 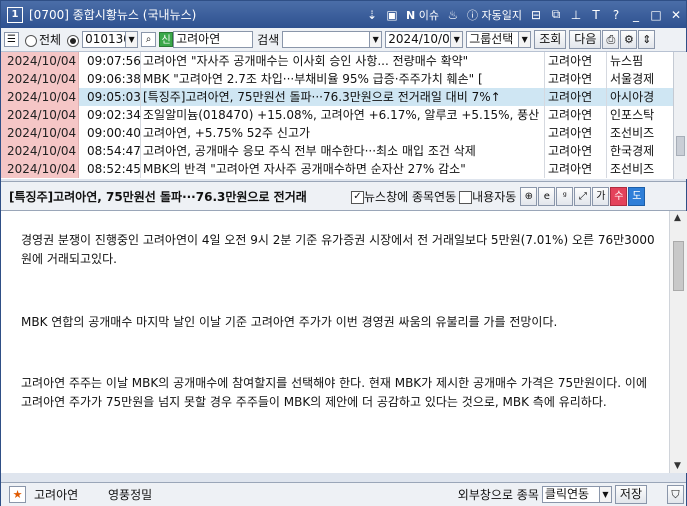 I want to click on article-scrollbar: ▲ ▼, so click(x=678, y=342).